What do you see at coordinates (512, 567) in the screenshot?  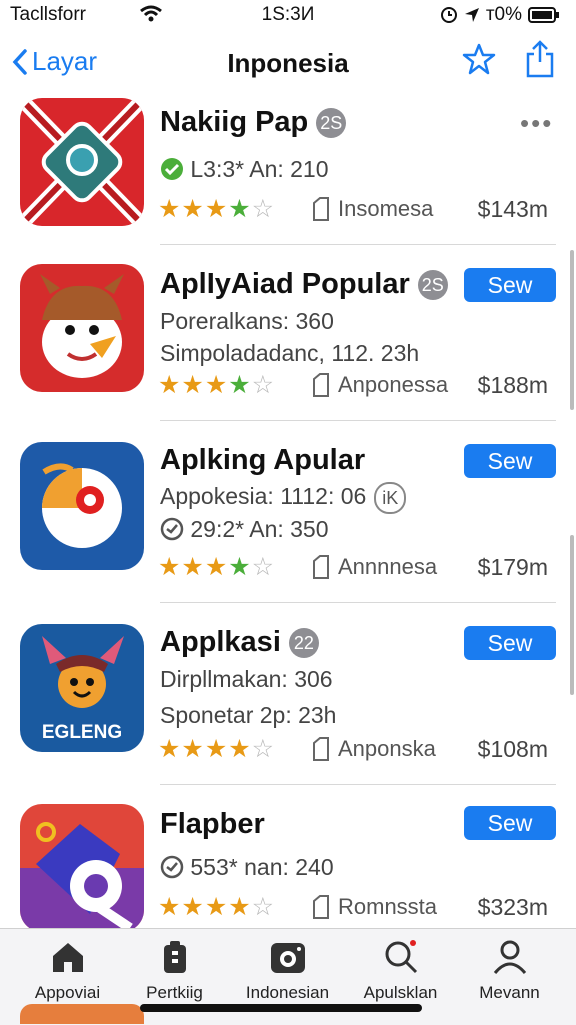 I see `app-price: $179m` at bounding box center [512, 567].